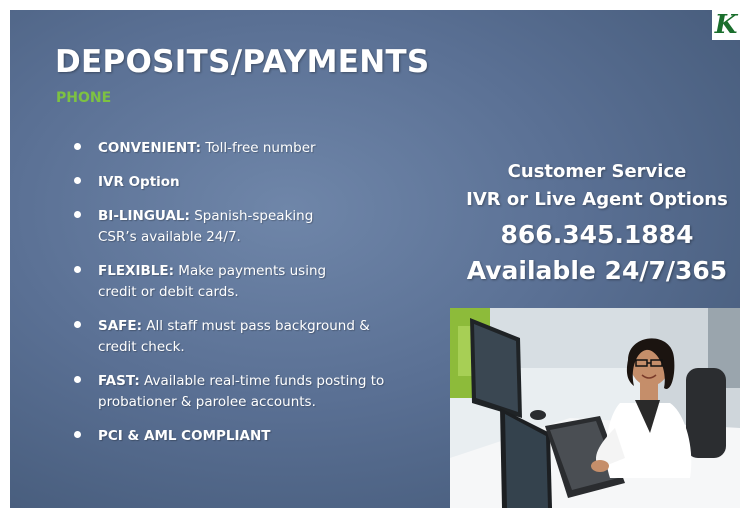  What do you see at coordinates (84, 98) in the screenshot?
I see `slide-subtitle: PHONE` at bounding box center [84, 98].